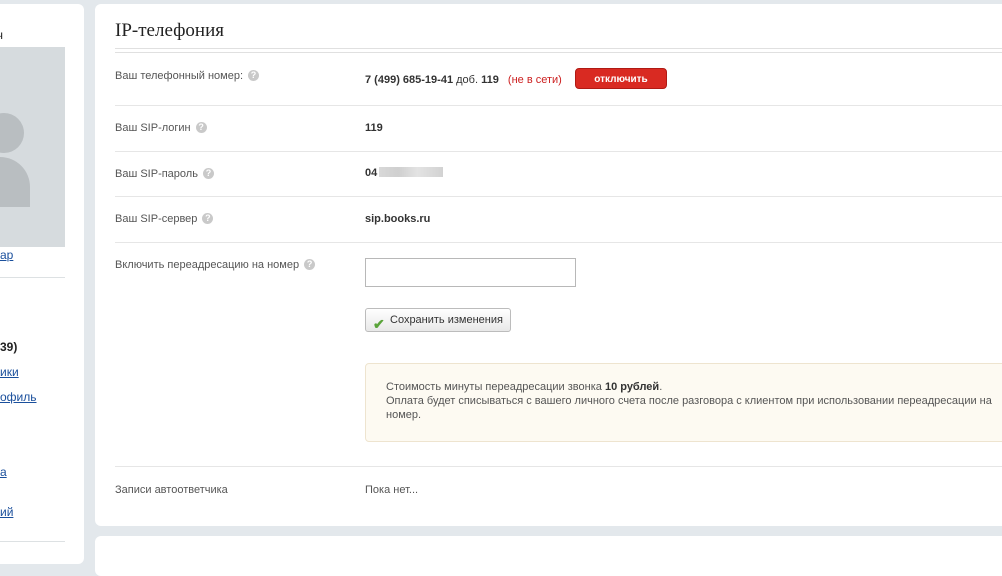 The height and width of the screenshot is (576, 1002). Describe the element at coordinates (632, 387) in the screenshot. I see `redirect-price: 10 рублей` at that location.